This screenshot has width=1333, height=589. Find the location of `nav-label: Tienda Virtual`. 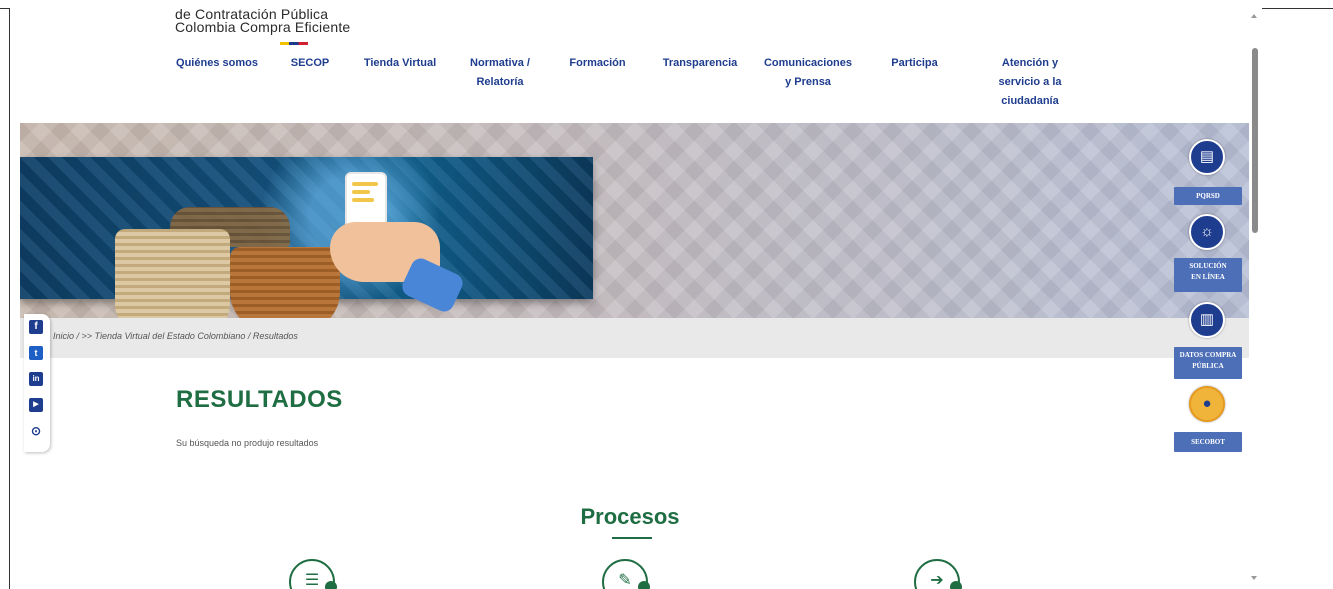

nav-label: Tienda Virtual is located at coordinates (400, 63).